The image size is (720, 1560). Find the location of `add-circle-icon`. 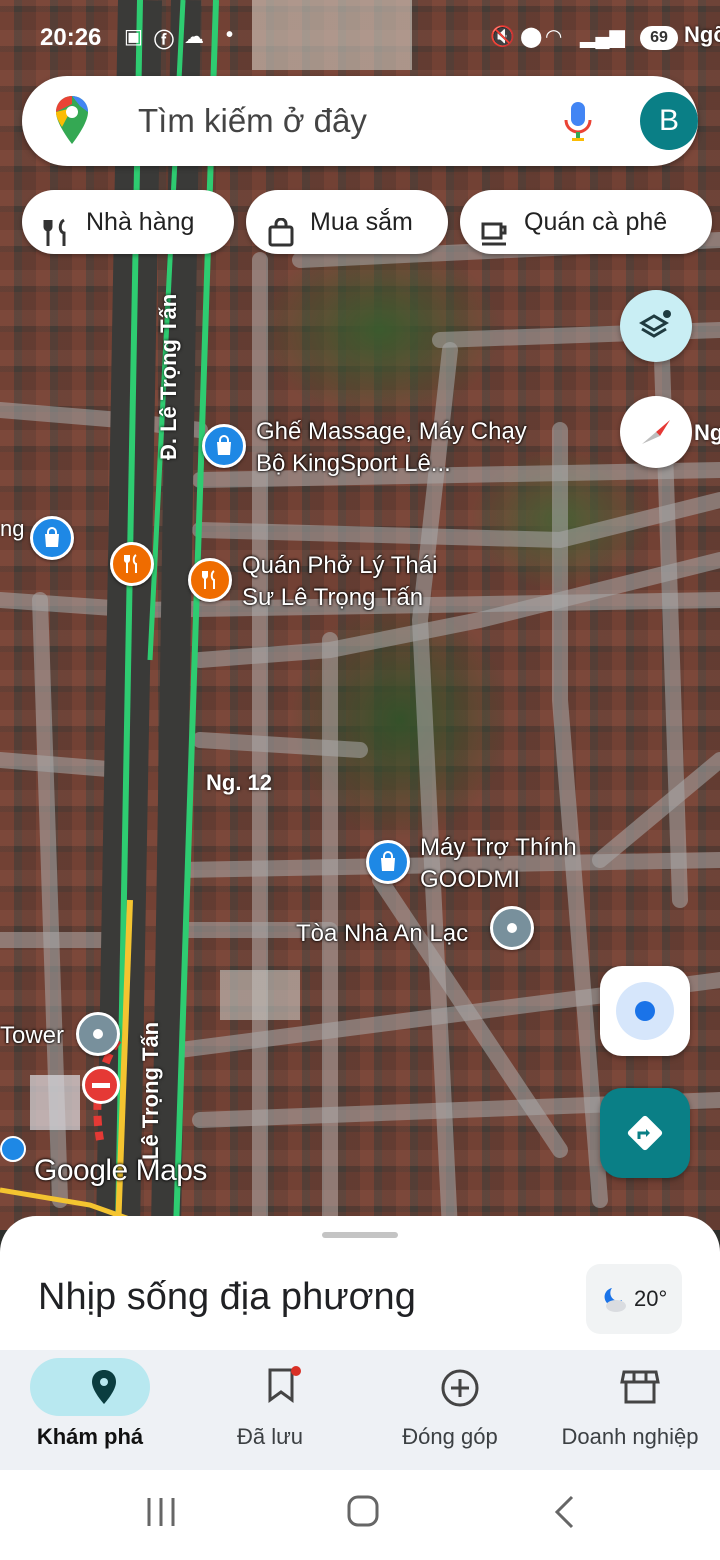

add-circle-icon is located at coordinates (460, 1397).